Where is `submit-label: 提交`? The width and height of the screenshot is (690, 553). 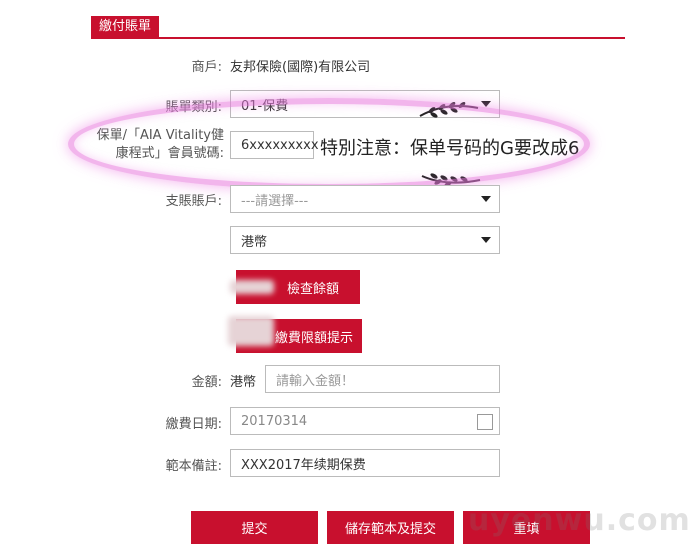
submit-label: 提交 is located at coordinates (254, 529).